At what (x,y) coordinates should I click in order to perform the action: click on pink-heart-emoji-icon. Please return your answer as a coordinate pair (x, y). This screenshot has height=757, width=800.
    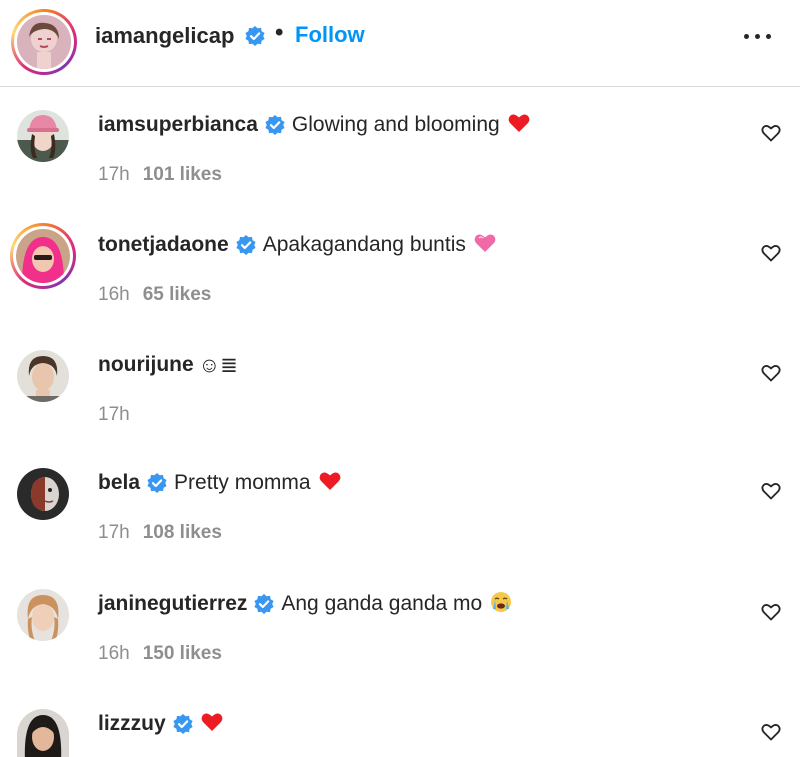
    Looking at the image, I should click on (485, 245).